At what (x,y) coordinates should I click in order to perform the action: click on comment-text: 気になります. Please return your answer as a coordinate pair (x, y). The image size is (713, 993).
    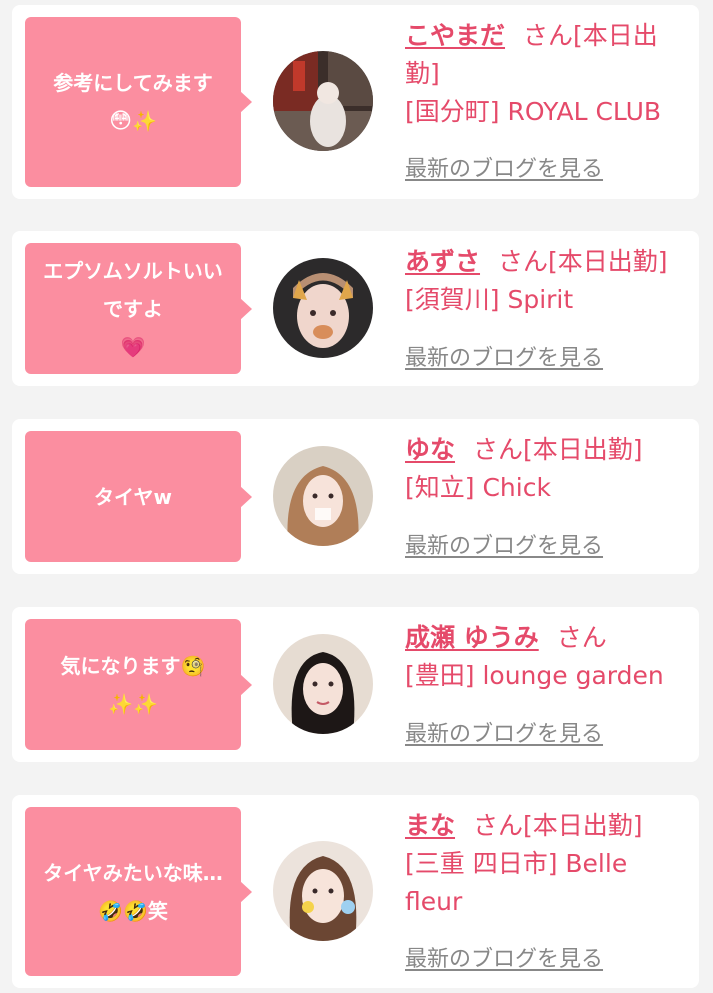
    Looking at the image, I should click on (120, 665).